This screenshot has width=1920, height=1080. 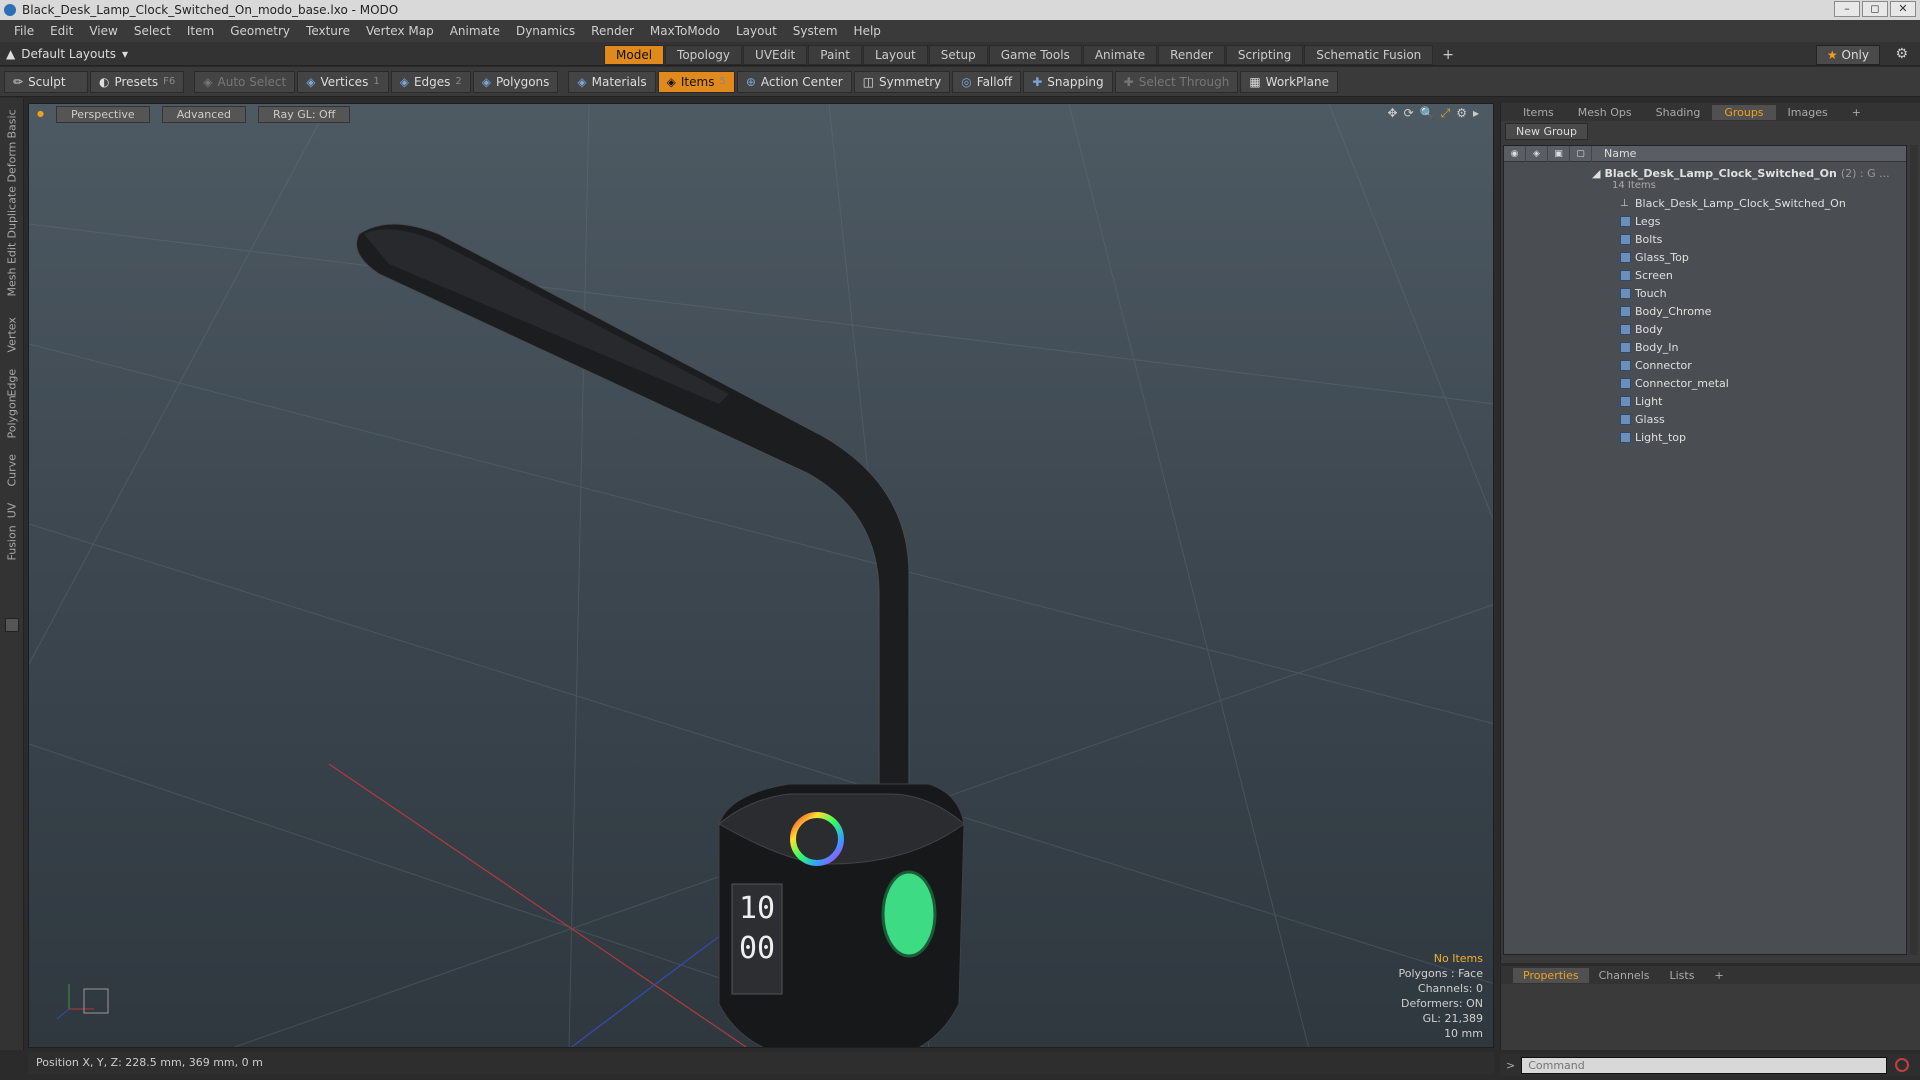 What do you see at coordinates (1264, 55) in the screenshot?
I see `tab-scripting: Scripting` at bounding box center [1264, 55].